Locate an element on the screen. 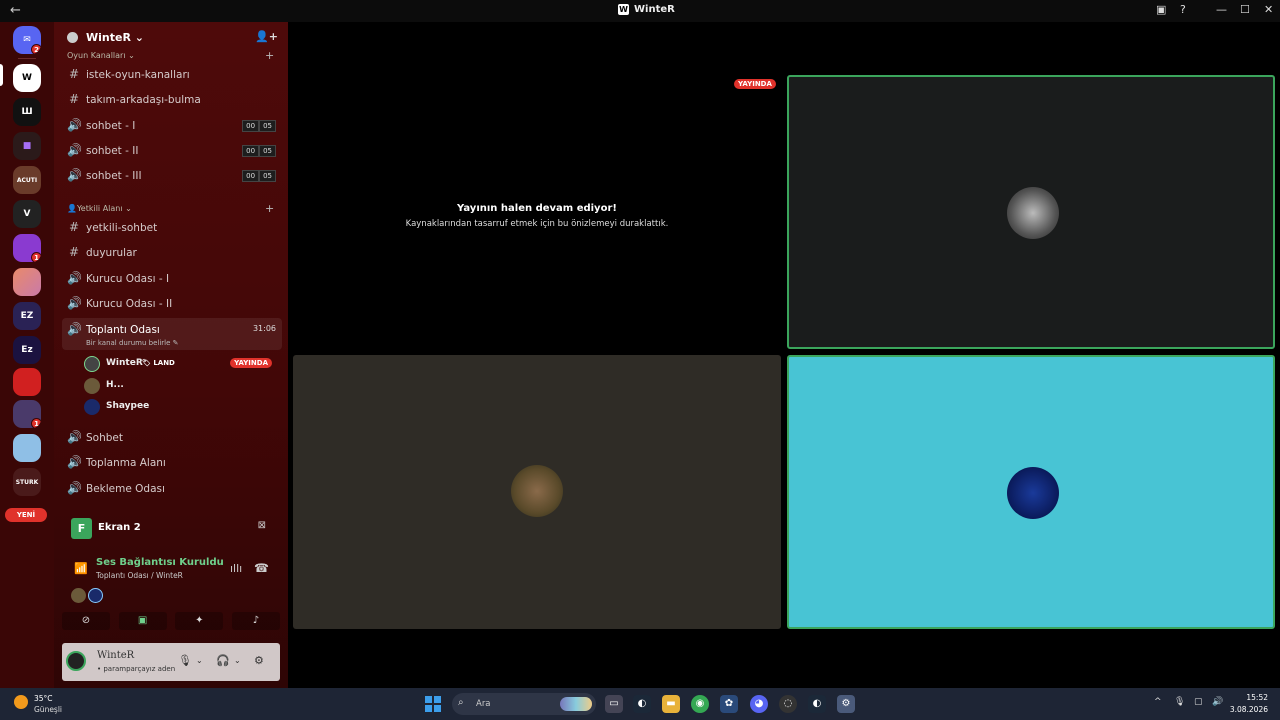 The height and width of the screenshot is (720, 1280). inbox-icon: ▣ is located at coordinates (1161, 9).